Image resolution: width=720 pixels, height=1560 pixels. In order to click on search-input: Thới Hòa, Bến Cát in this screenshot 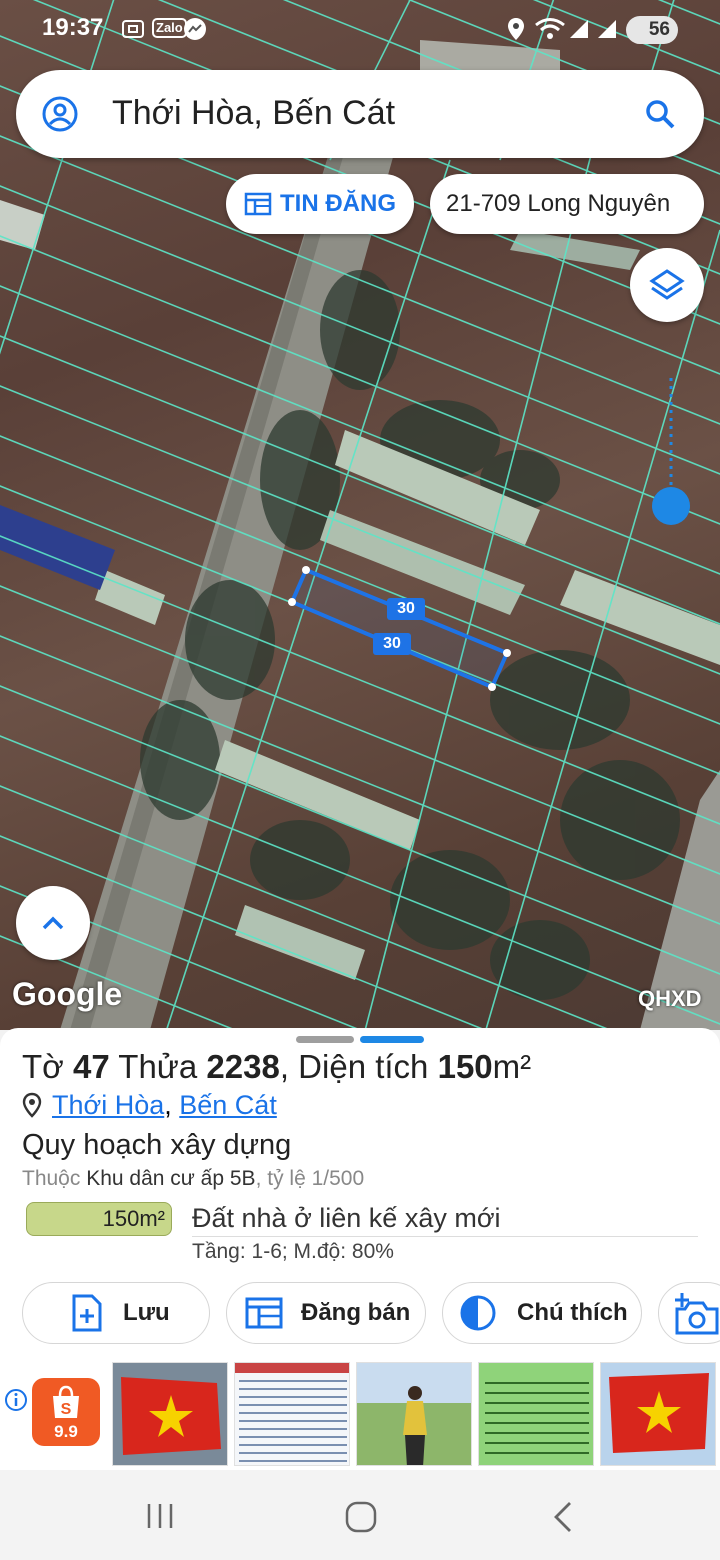, I will do `click(253, 113)`.